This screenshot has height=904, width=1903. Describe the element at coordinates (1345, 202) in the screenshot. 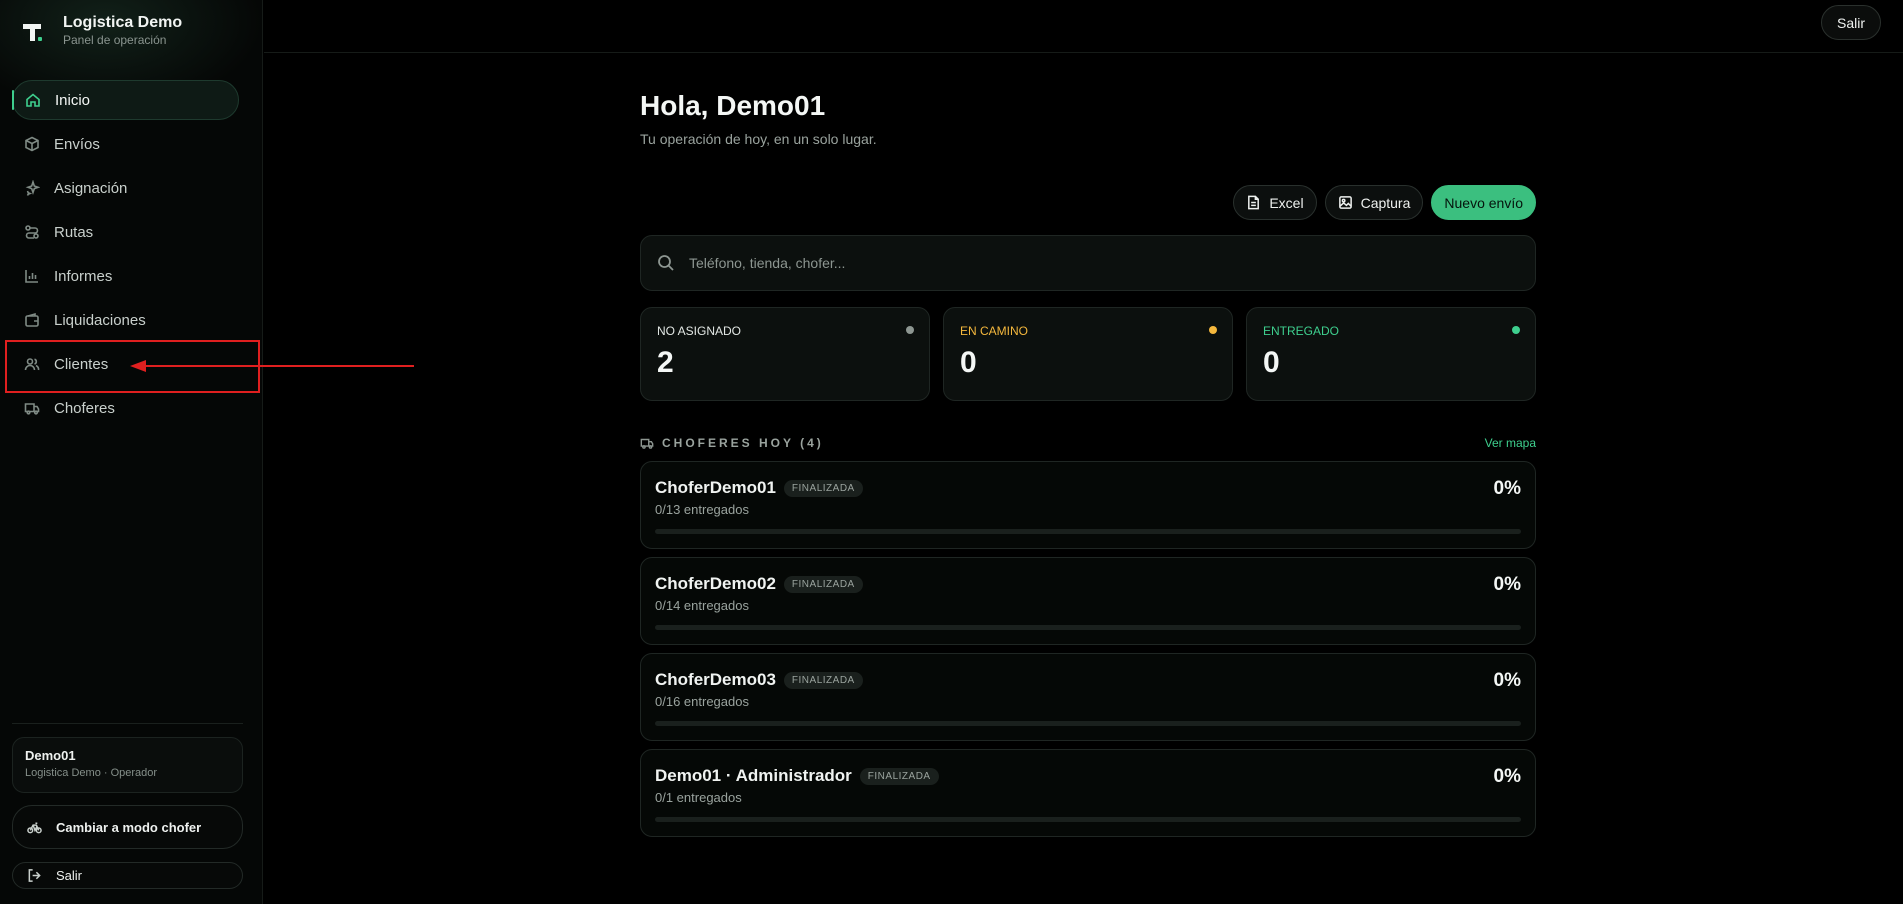

I see `image-icon` at that location.